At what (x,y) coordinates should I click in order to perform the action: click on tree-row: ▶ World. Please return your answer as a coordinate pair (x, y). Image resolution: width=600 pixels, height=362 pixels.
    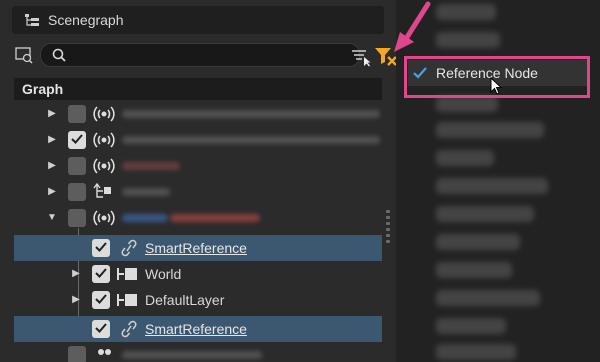
    Looking at the image, I should click on (198, 274).